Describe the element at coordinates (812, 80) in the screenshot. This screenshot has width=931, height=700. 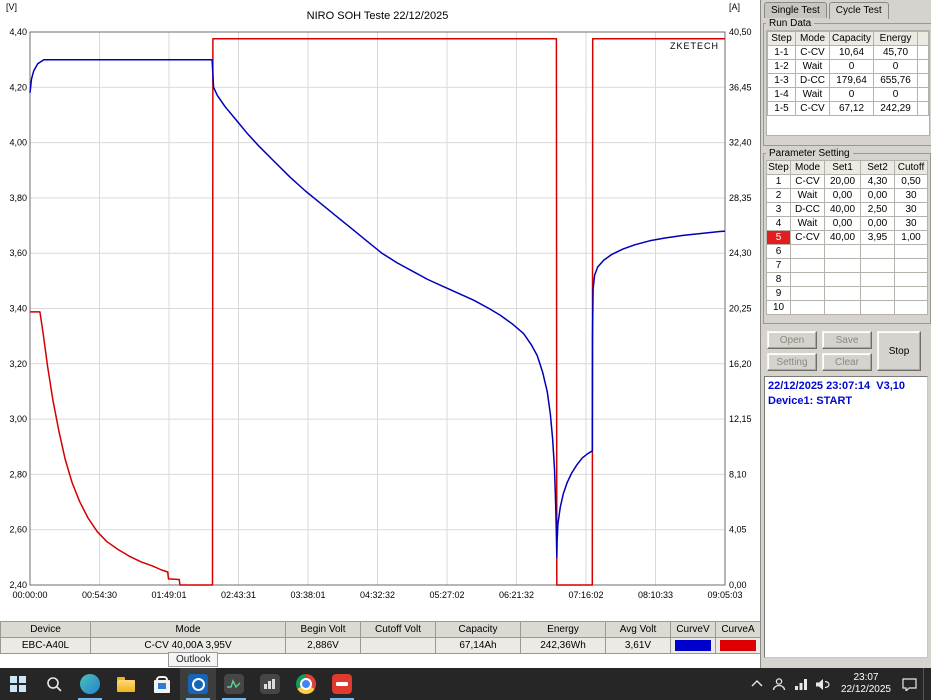
I see `cell: D-CC` at that location.